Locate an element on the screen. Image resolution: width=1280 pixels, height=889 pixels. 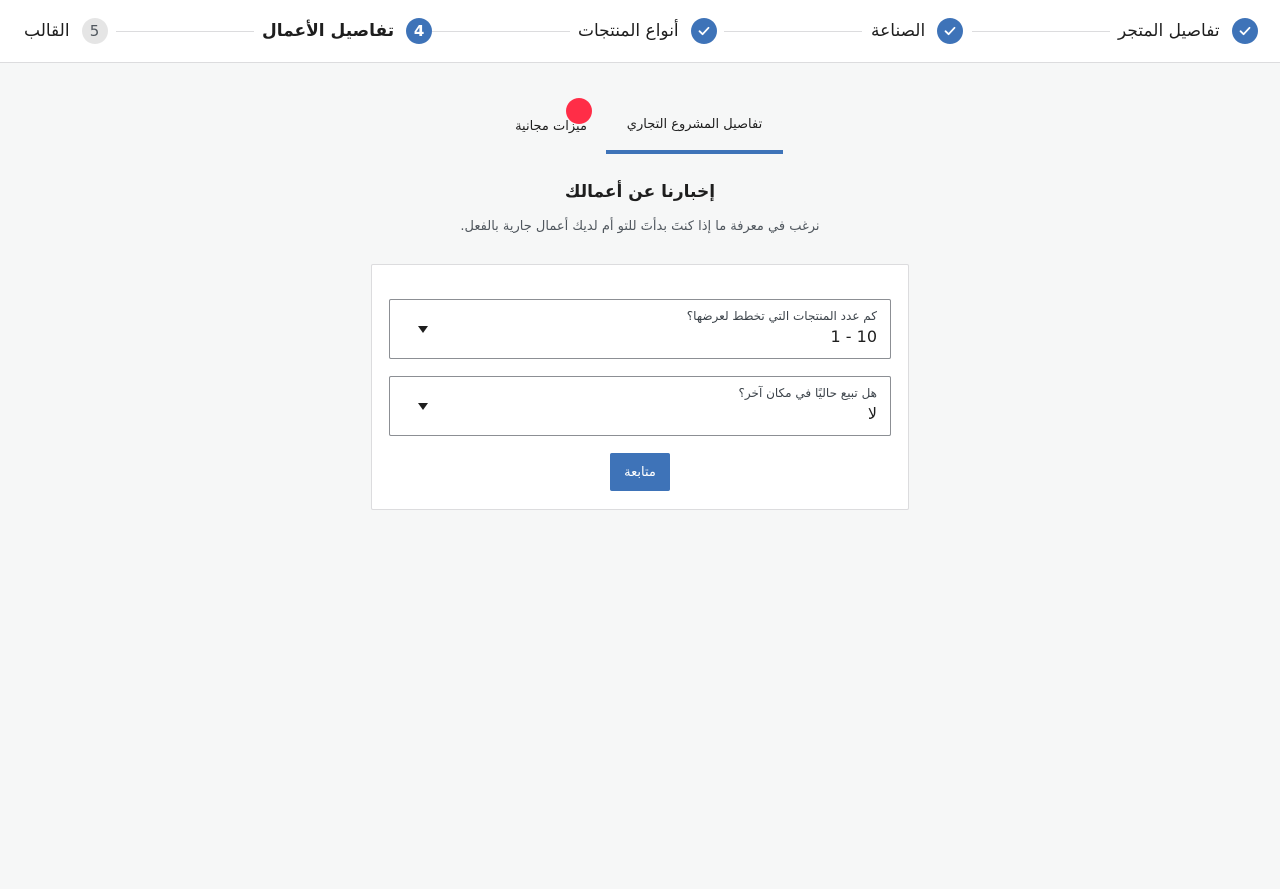
step-product-types: أنواع المنتجات is located at coordinates (647, 31).